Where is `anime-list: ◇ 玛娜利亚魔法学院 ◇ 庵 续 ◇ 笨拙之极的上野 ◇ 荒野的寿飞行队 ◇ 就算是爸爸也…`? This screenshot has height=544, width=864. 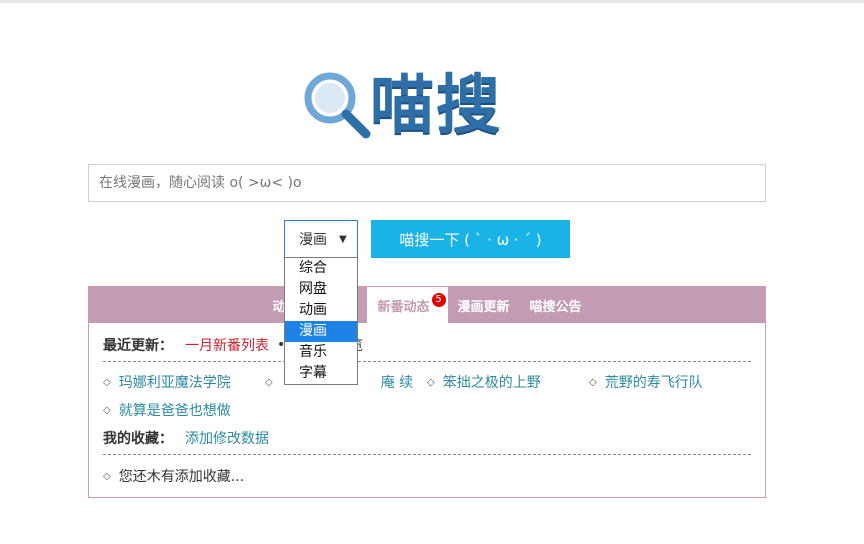 anime-list: ◇ 玛娜利亚魔法学院 ◇ 庵 续 ◇ 笨拙之极的上野 ◇ 荒野的寿飞行队 ◇ 就算是爸爸也… is located at coordinates (427, 396).